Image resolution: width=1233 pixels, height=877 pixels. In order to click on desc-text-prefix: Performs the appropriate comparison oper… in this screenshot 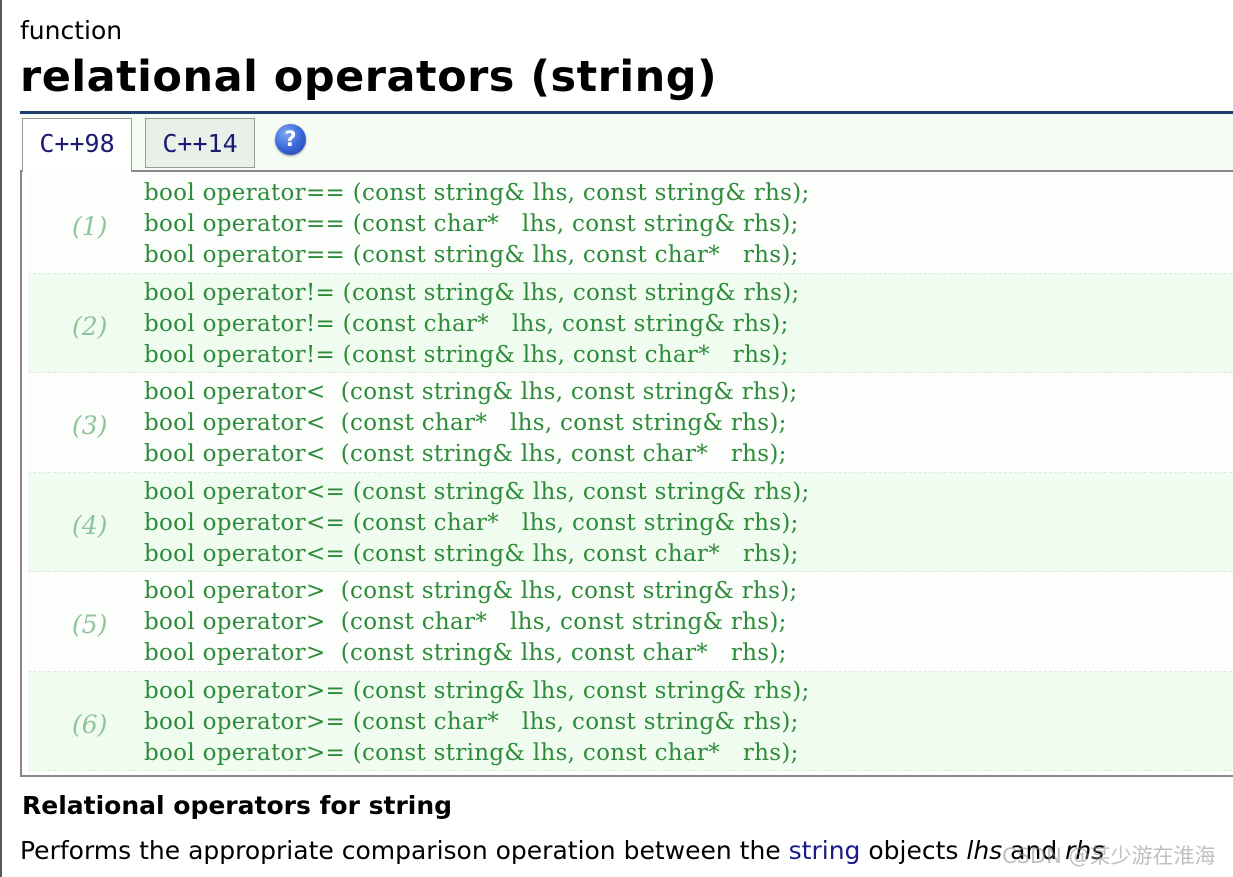, I will do `click(404, 850)`.